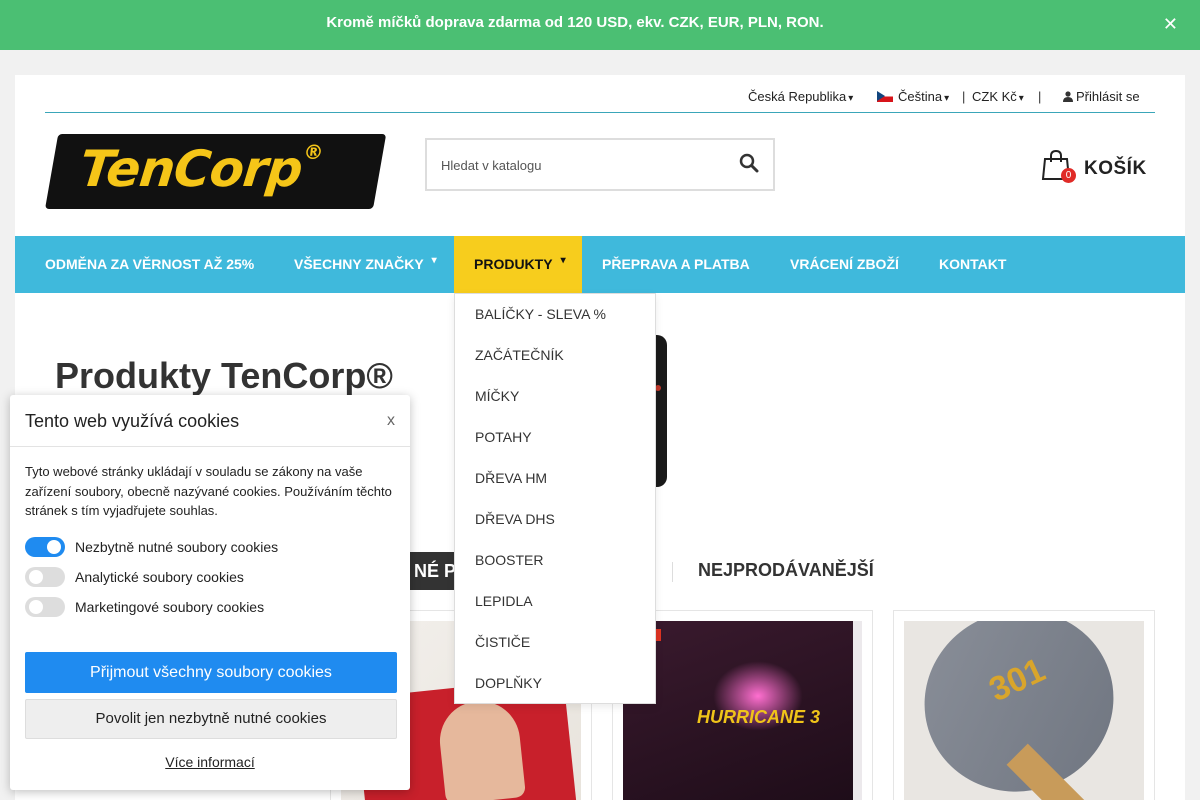 The height and width of the screenshot is (800, 1200). Describe the element at coordinates (920, 96) in the screenshot. I see `language-label: Čeština` at that location.